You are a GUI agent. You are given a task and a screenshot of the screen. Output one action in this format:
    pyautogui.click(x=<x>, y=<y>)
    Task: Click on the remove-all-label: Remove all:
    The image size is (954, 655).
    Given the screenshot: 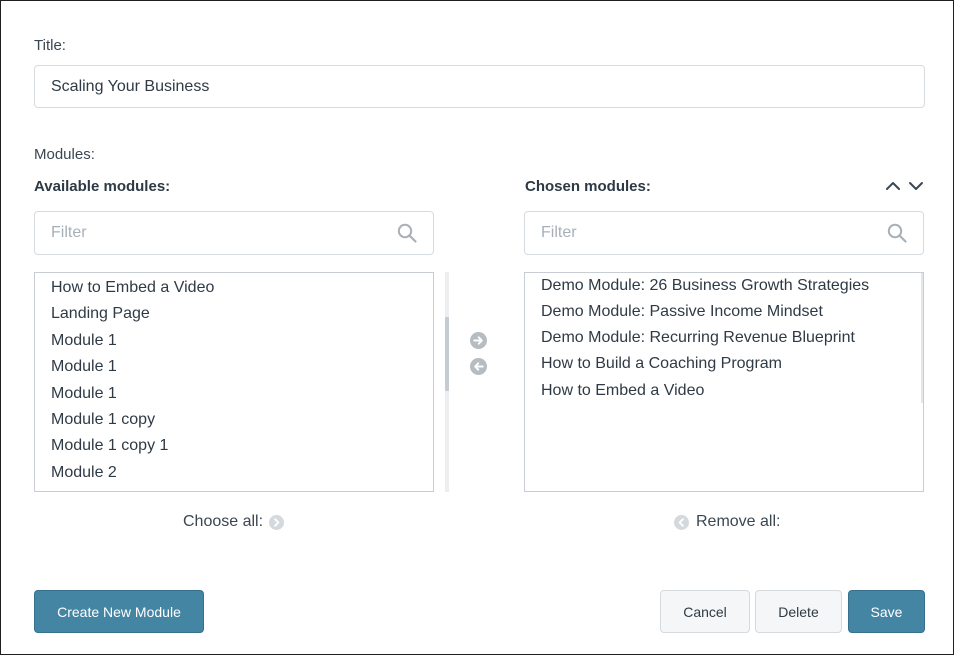 What is the action you would take?
    pyautogui.click(x=738, y=522)
    